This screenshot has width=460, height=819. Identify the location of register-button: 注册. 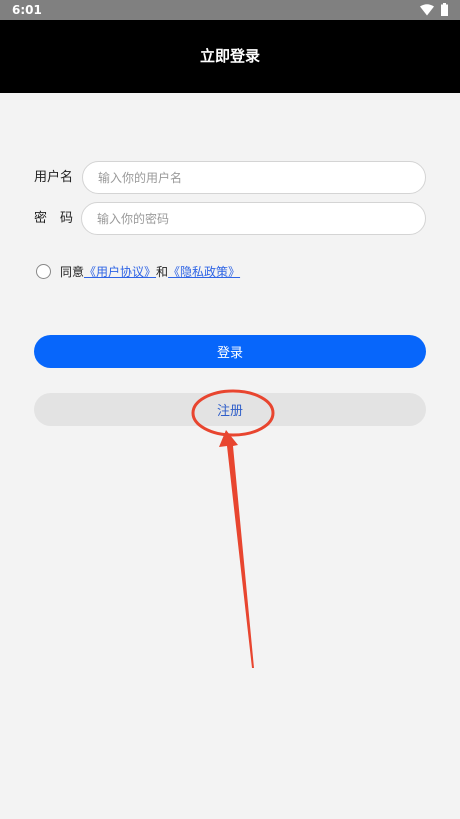
(230, 409).